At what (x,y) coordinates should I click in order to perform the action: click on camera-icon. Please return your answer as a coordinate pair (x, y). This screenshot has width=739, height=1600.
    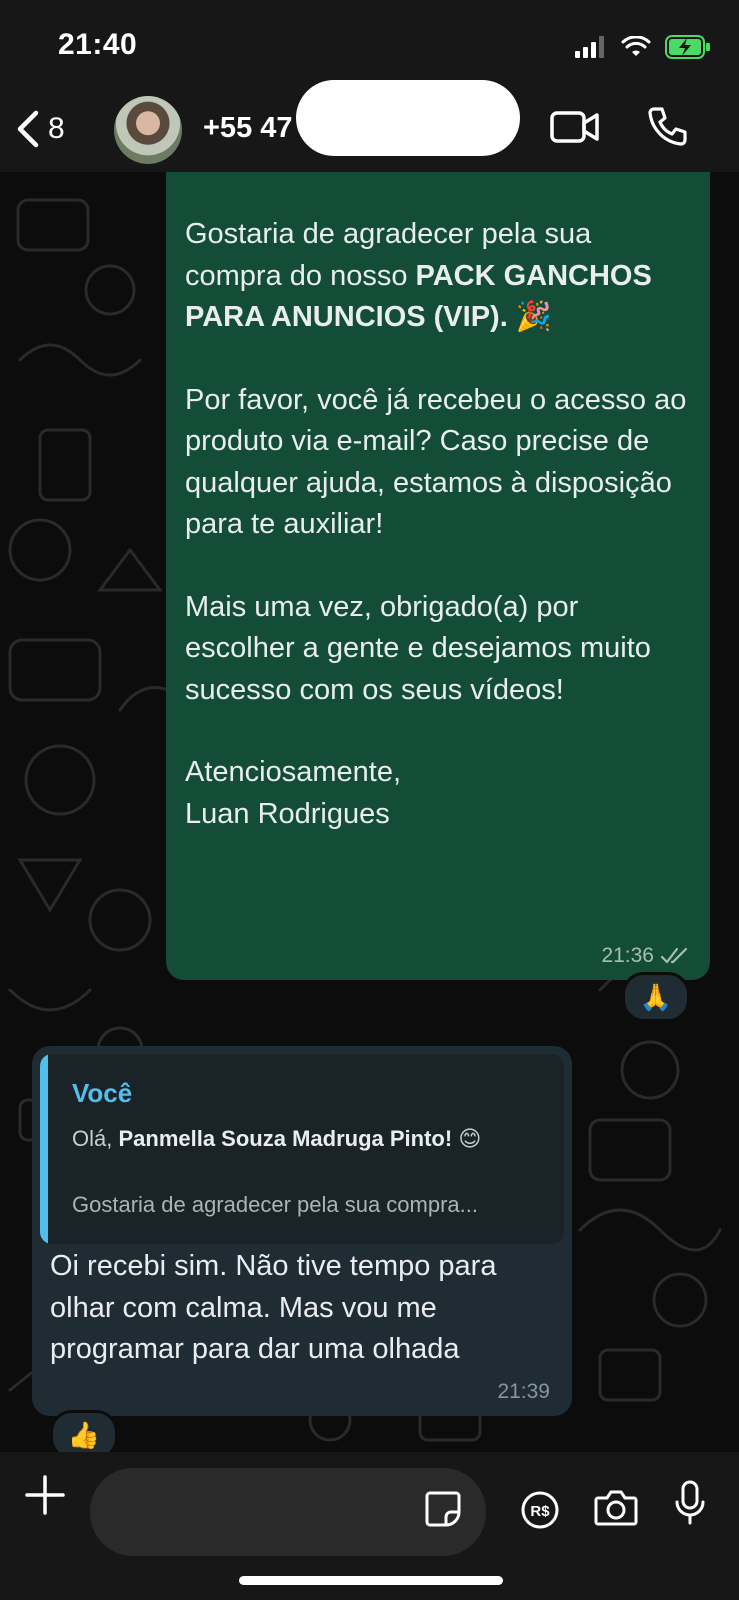
    Looking at the image, I should click on (616, 1508).